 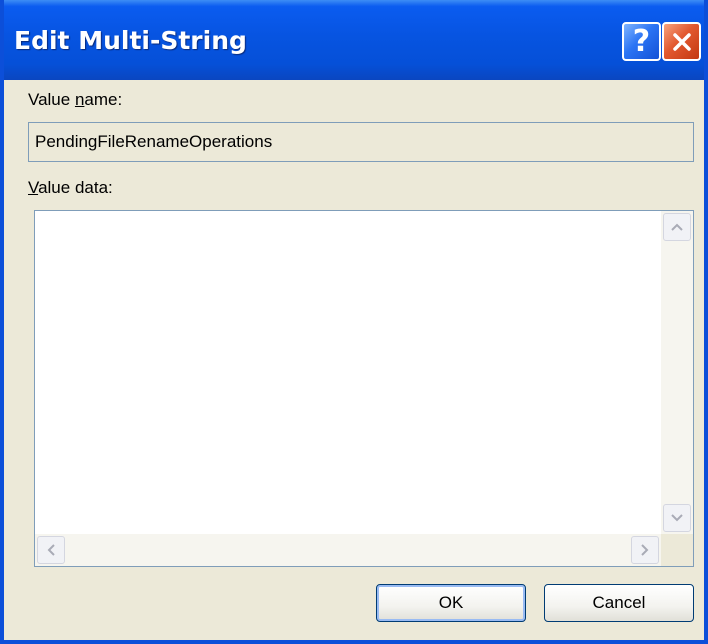 What do you see at coordinates (75, 99) in the screenshot?
I see `value-name-label: Value name:` at bounding box center [75, 99].